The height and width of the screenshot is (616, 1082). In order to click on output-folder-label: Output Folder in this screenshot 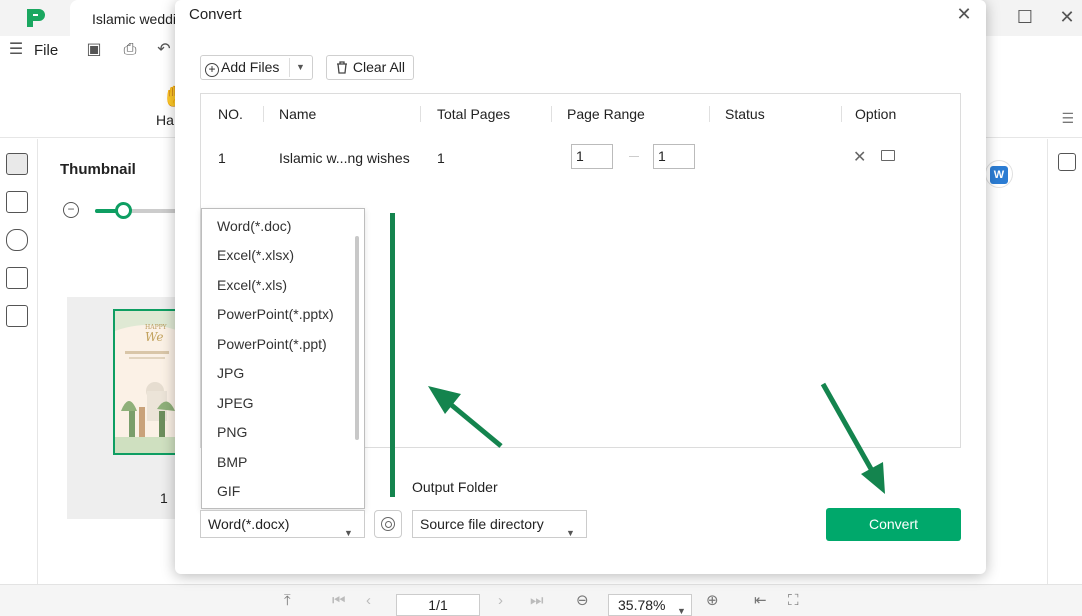, I will do `click(455, 487)`.